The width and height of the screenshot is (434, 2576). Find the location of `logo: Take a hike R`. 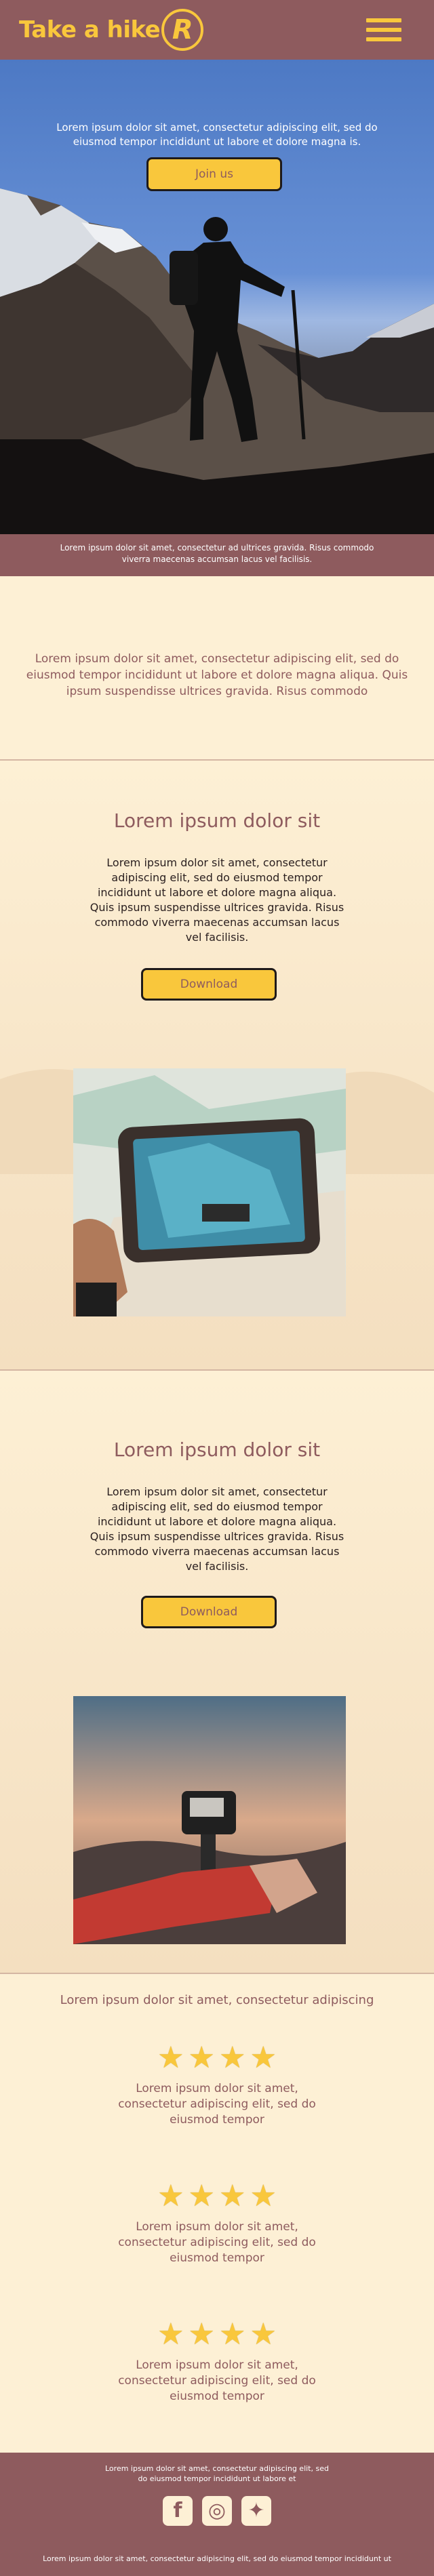

logo: Take a hike R is located at coordinates (112, 30).